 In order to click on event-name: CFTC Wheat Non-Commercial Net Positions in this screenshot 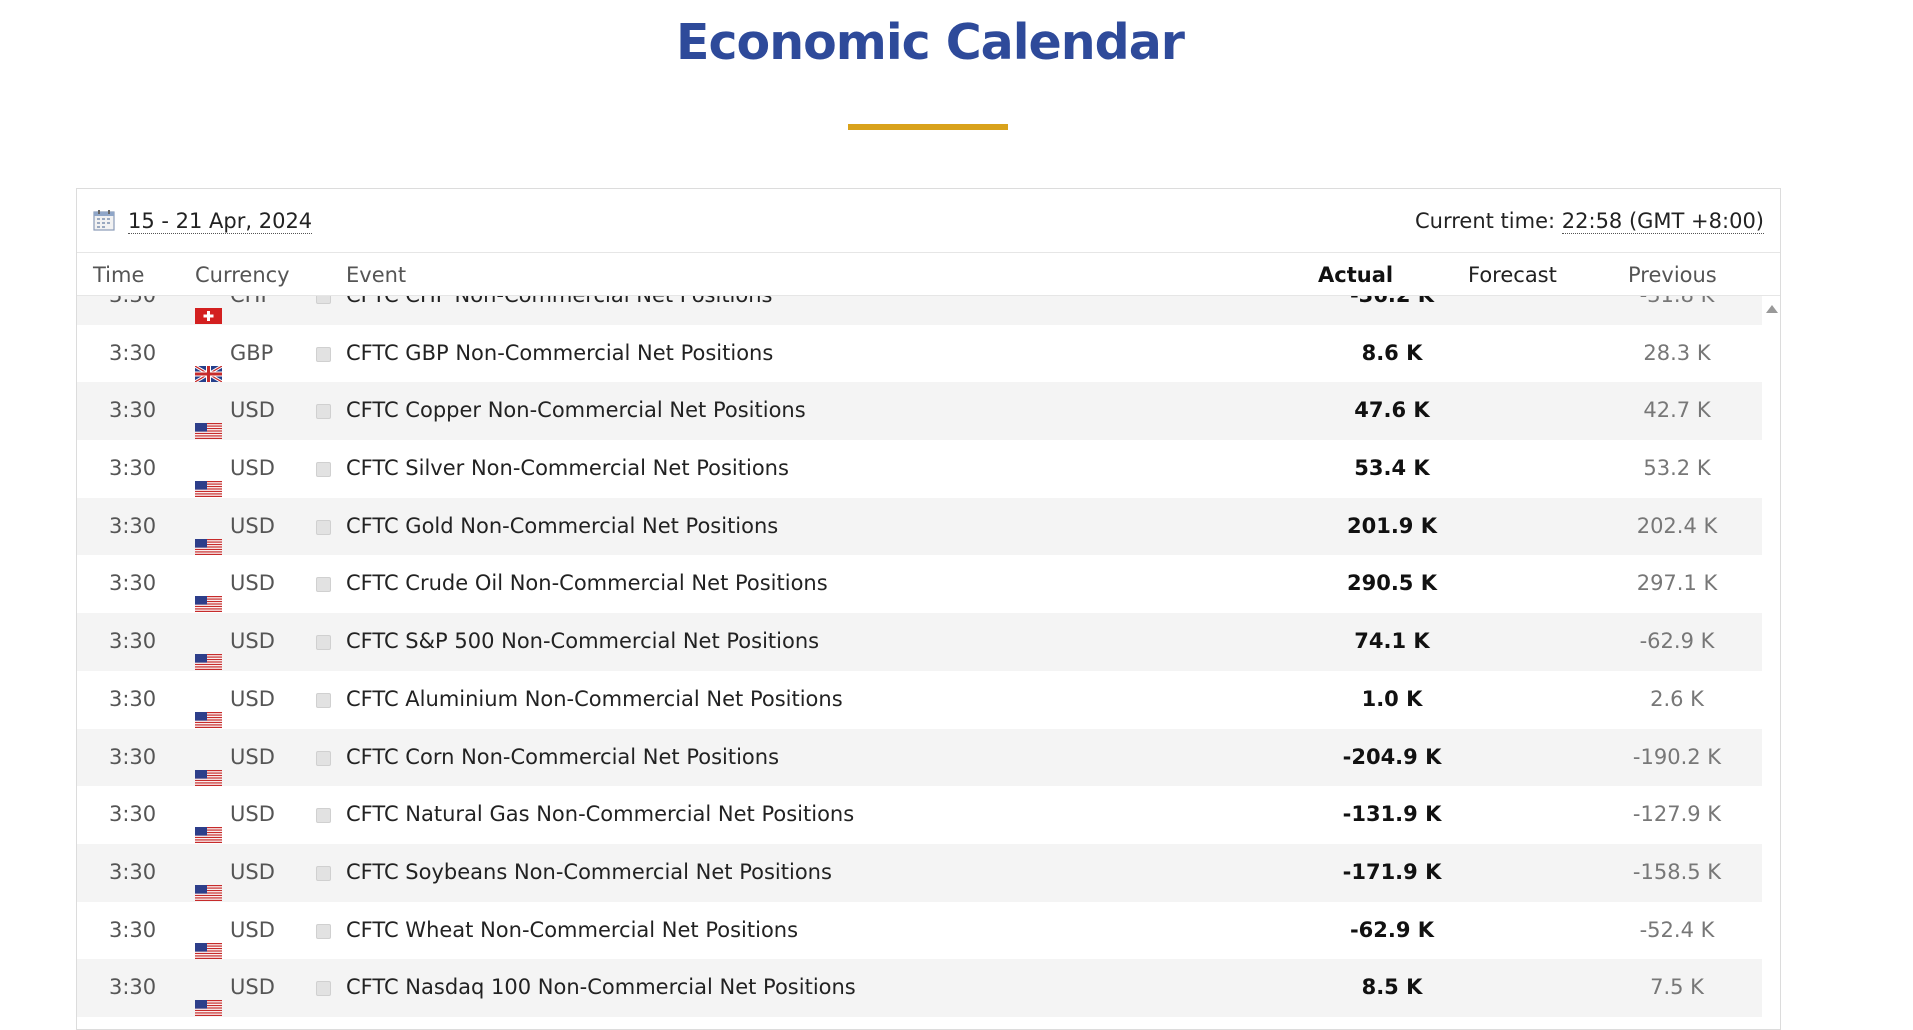, I will do `click(572, 931)`.